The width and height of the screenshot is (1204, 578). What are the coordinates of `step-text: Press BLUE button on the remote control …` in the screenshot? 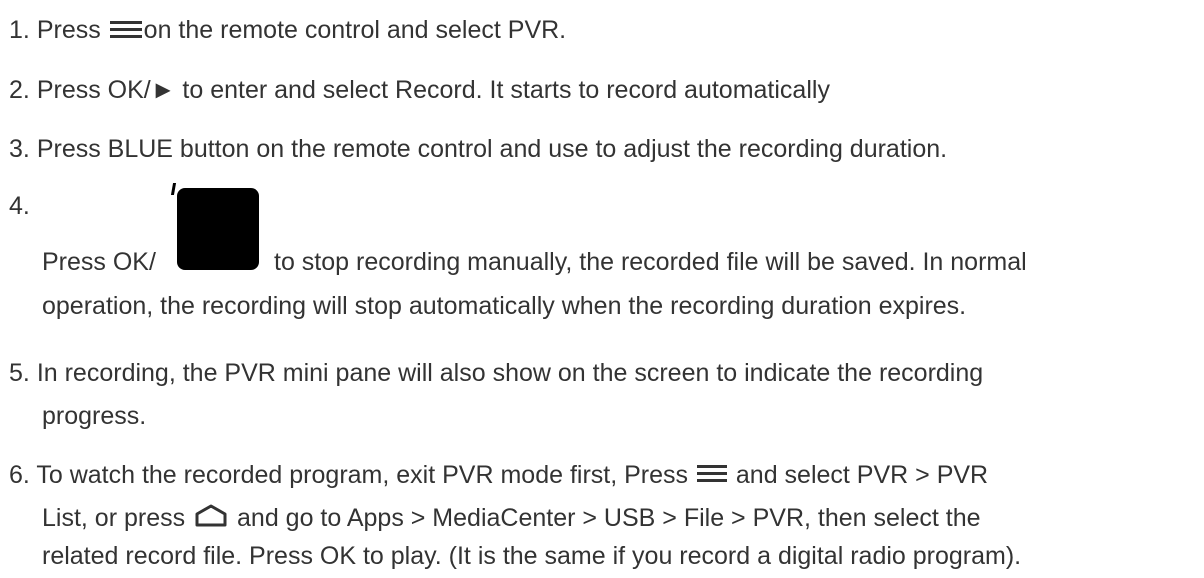 It's located at (492, 149).